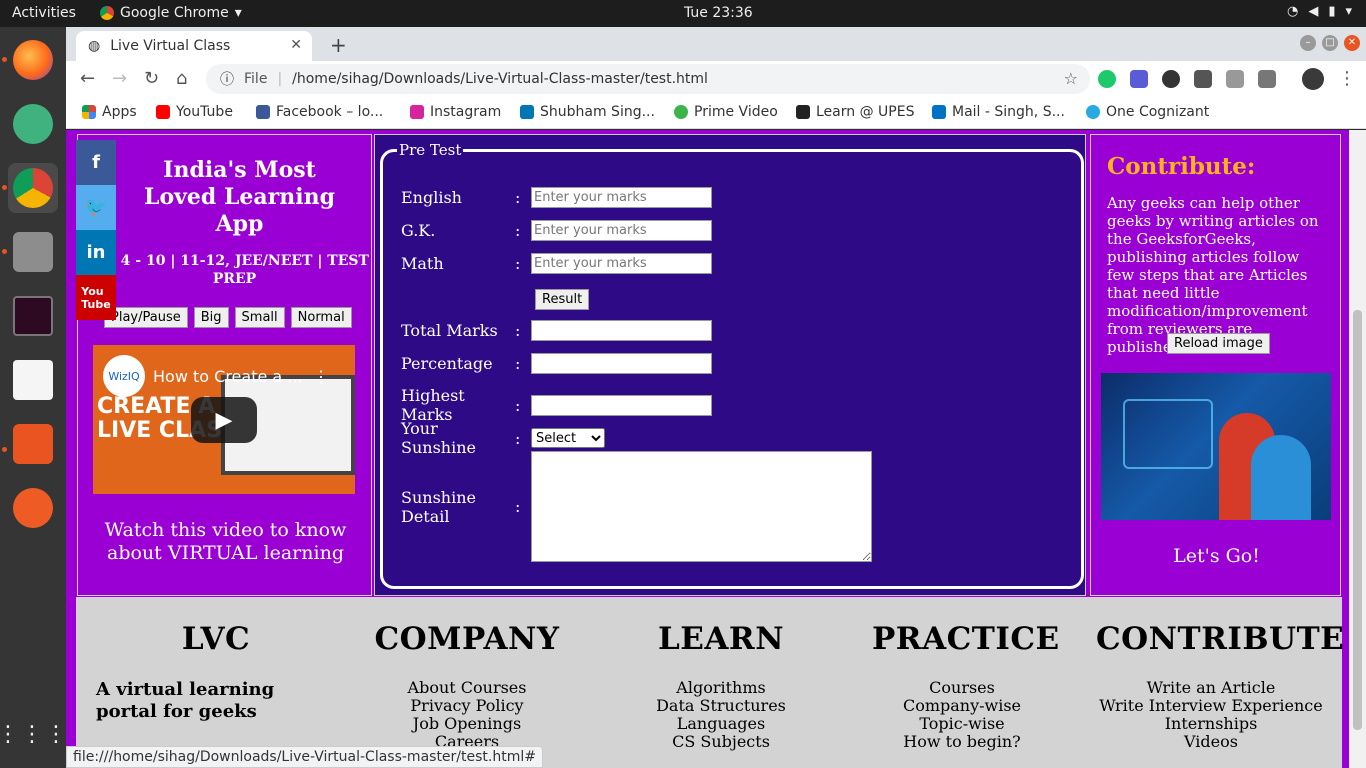  I want to click on forward-button: →, so click(119, 78).